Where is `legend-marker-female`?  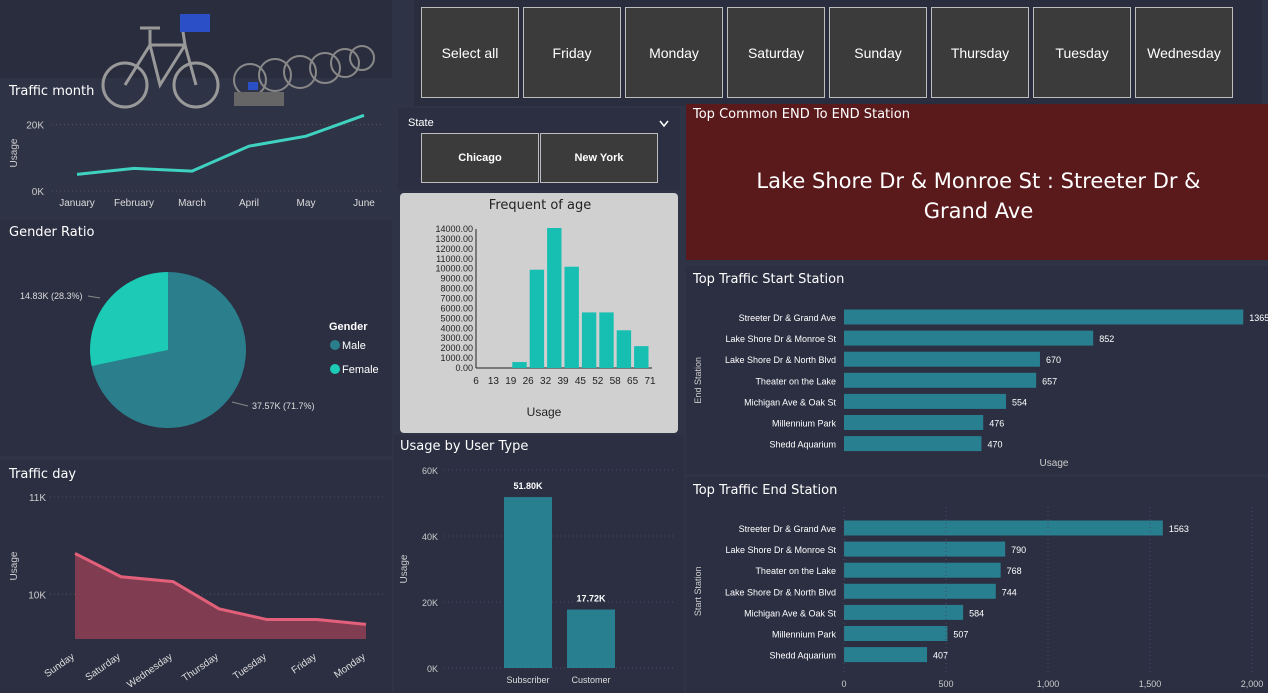
legend-marker-female is located at coordinates (335, 369).